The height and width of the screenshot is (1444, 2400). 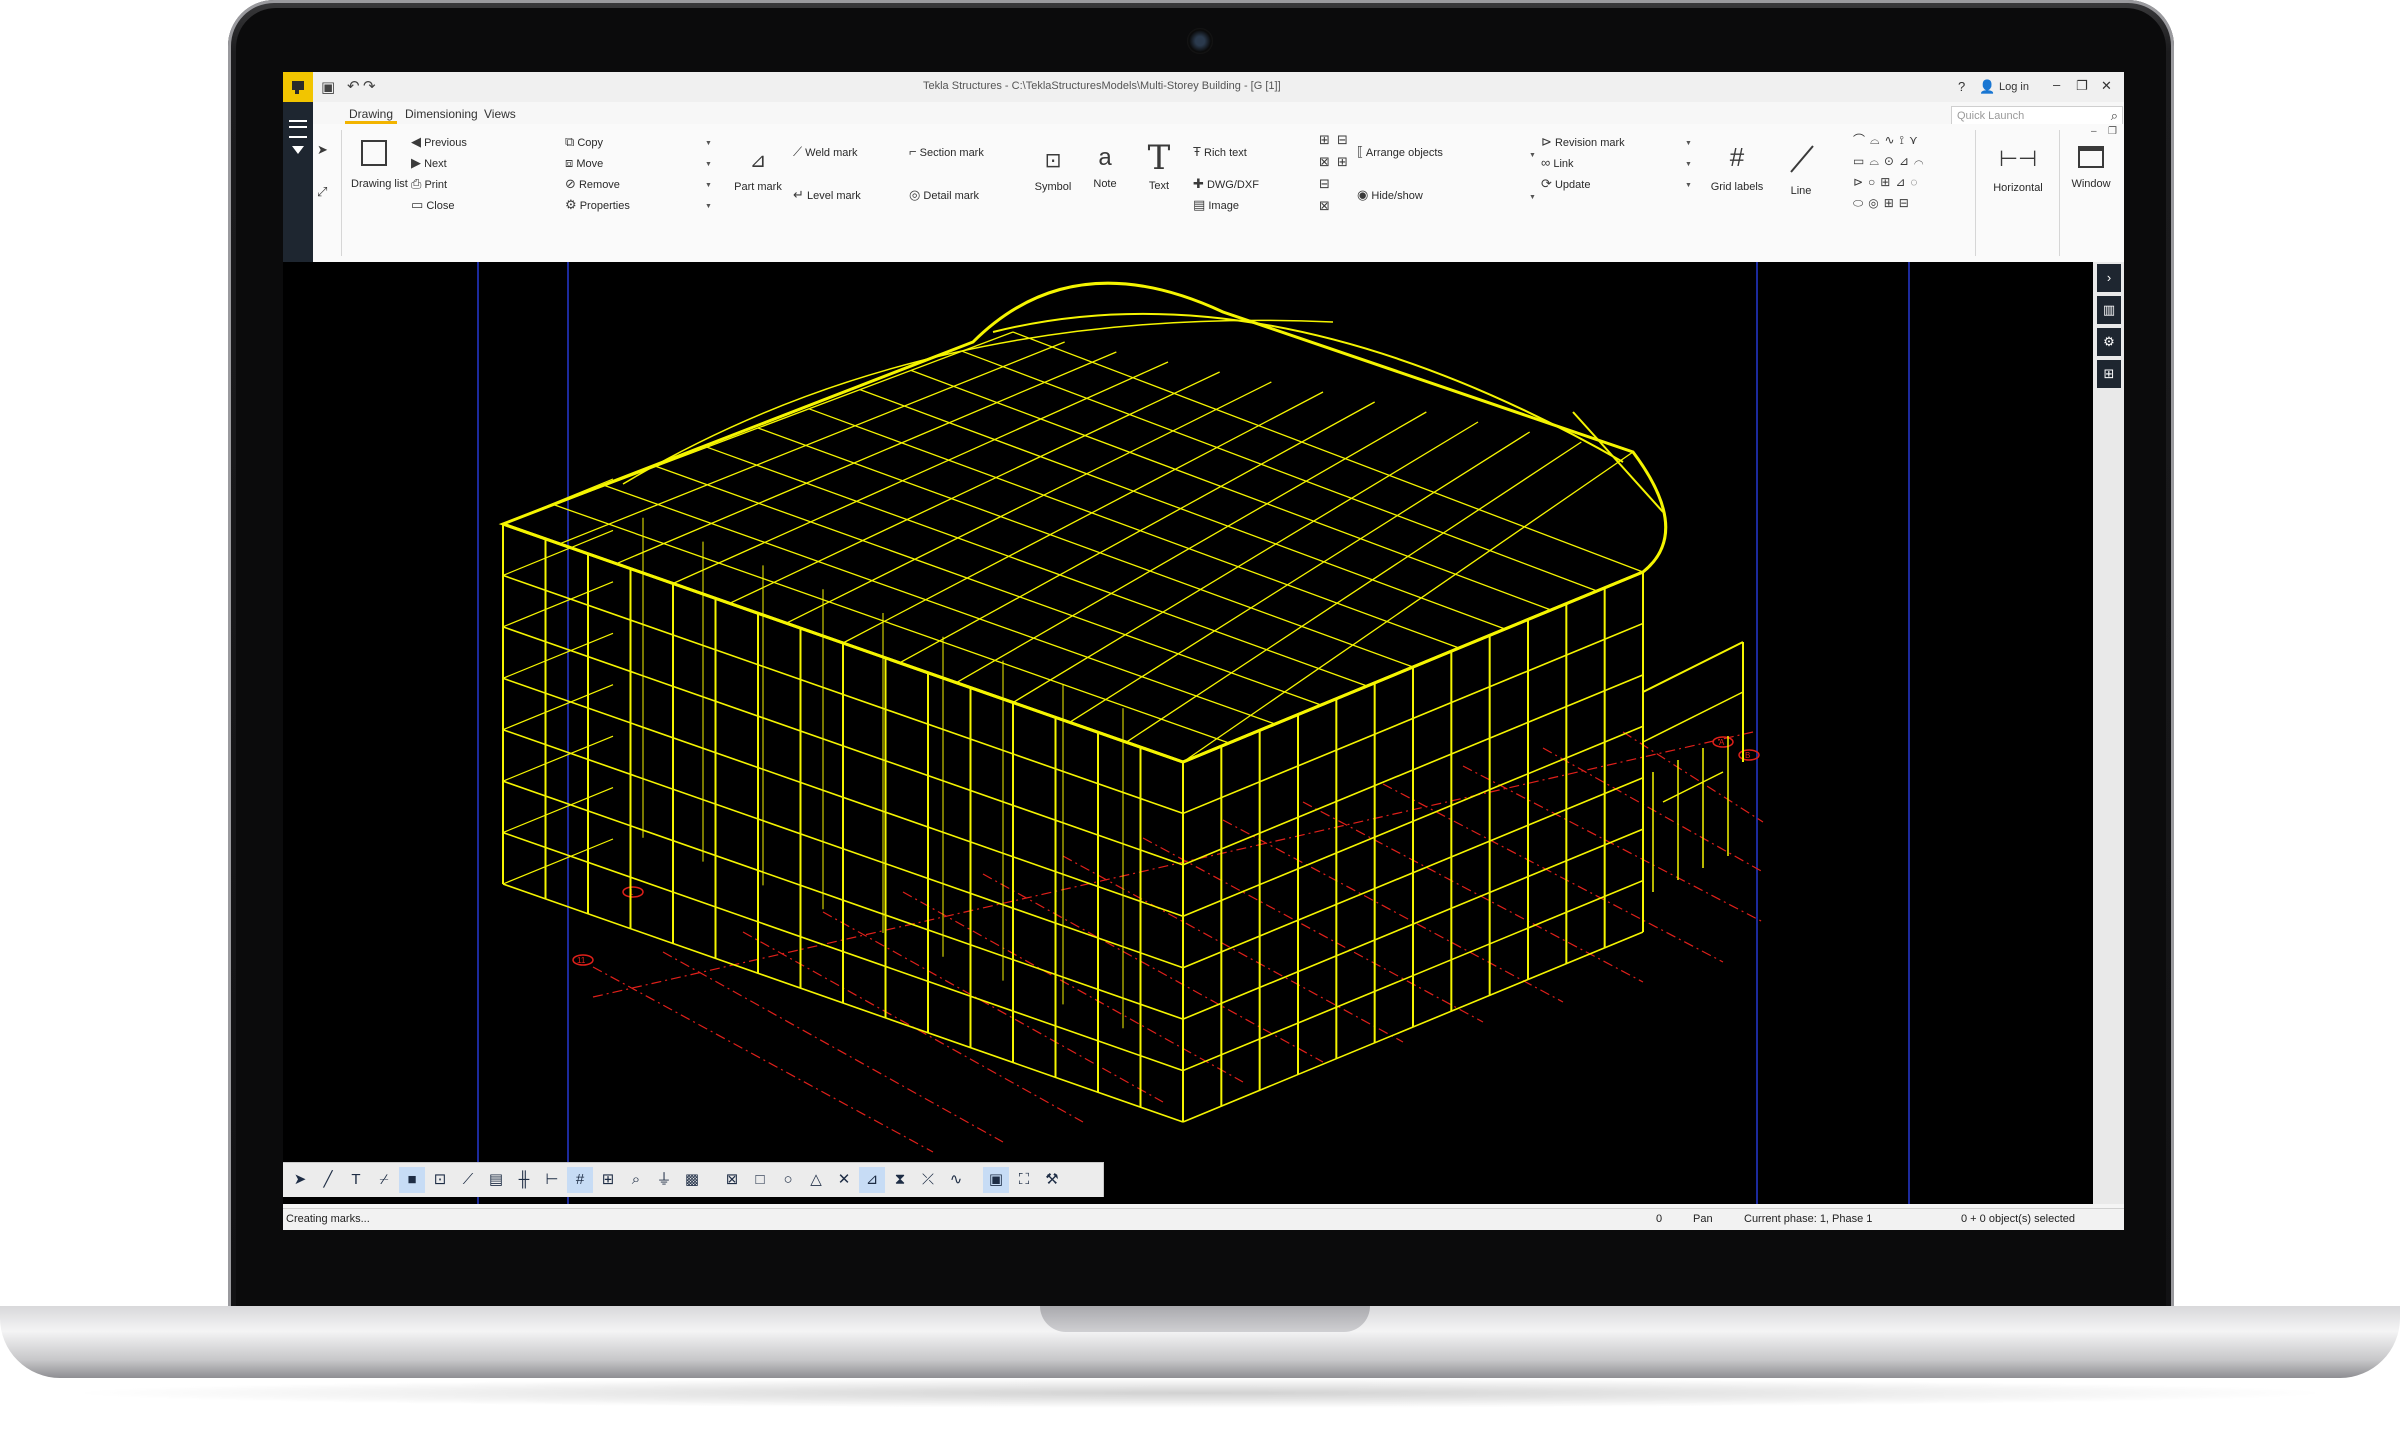 I want to click on save-icon: ▣, so click(x=328, y=87).